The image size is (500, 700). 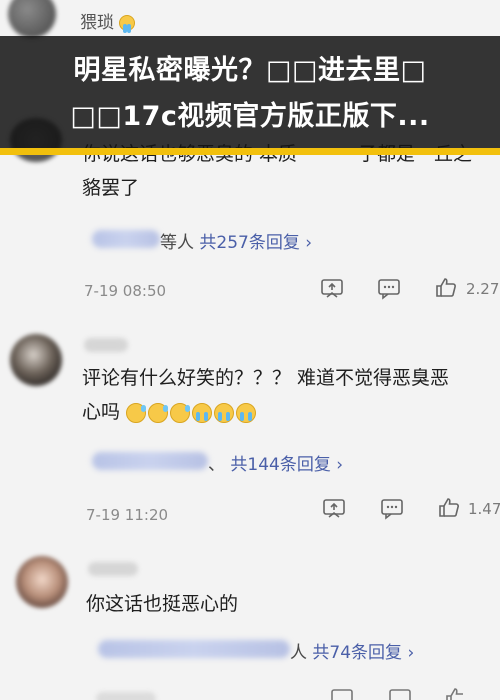 What do you see at coordinates (101, 412) in the screenshot?
I see `comment-body-text: 心吗` at bounding box center [101, 412].